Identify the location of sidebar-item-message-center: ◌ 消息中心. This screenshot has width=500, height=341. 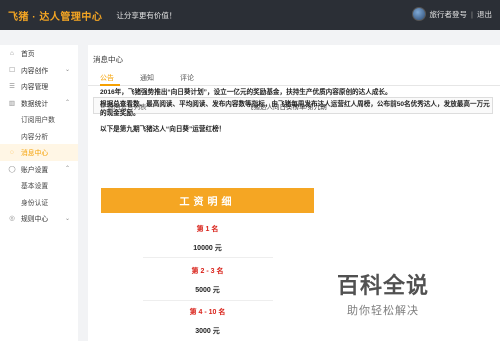
(39, 152).